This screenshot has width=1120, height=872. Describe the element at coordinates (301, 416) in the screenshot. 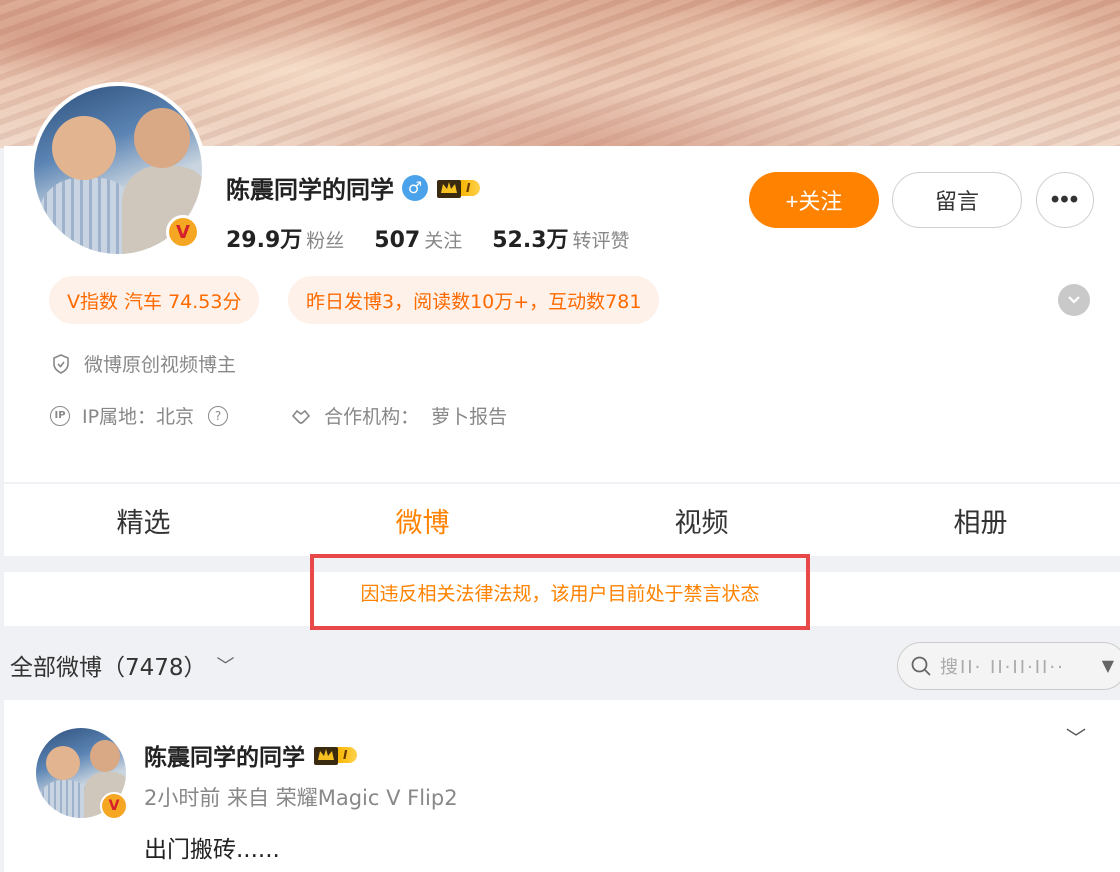

I see `handshake-icon` at that location.